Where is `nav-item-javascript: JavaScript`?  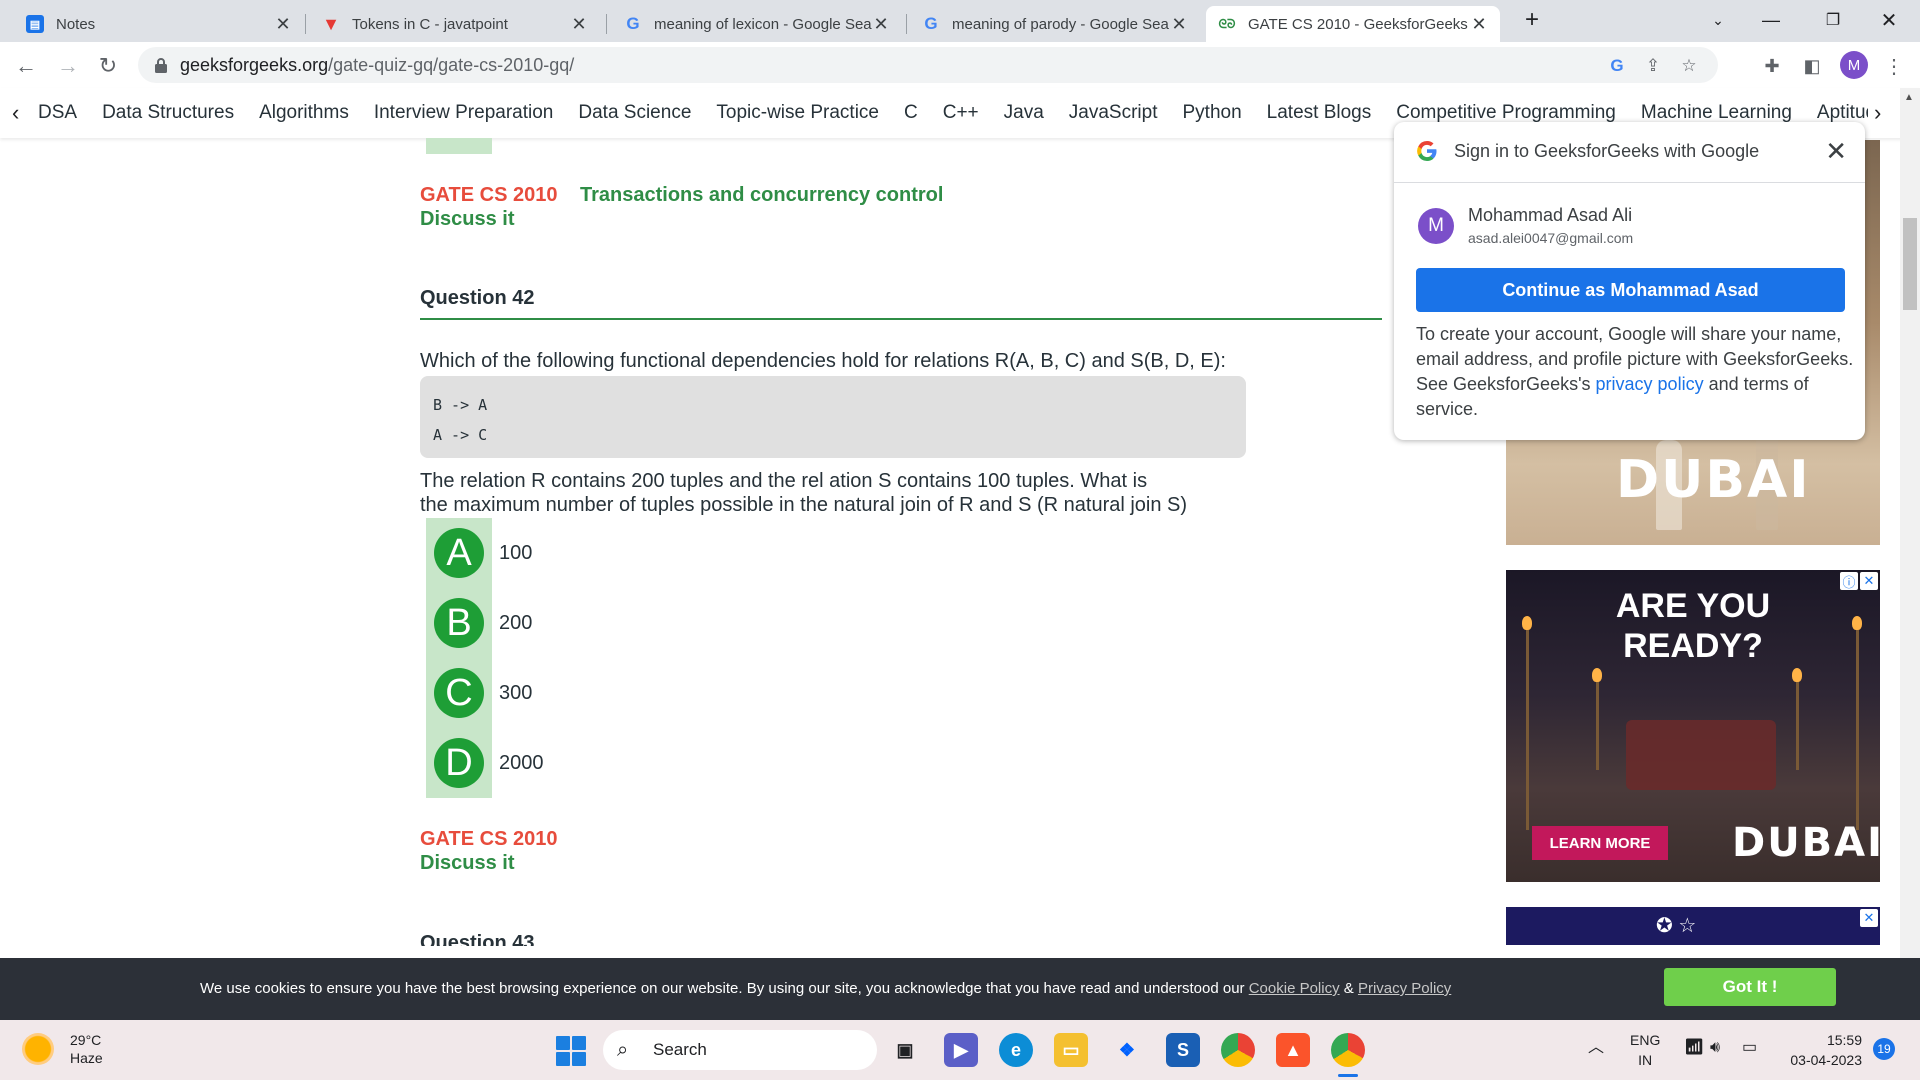 nav-item-javascript: JavaScript is located at coordinates (1113, 113).